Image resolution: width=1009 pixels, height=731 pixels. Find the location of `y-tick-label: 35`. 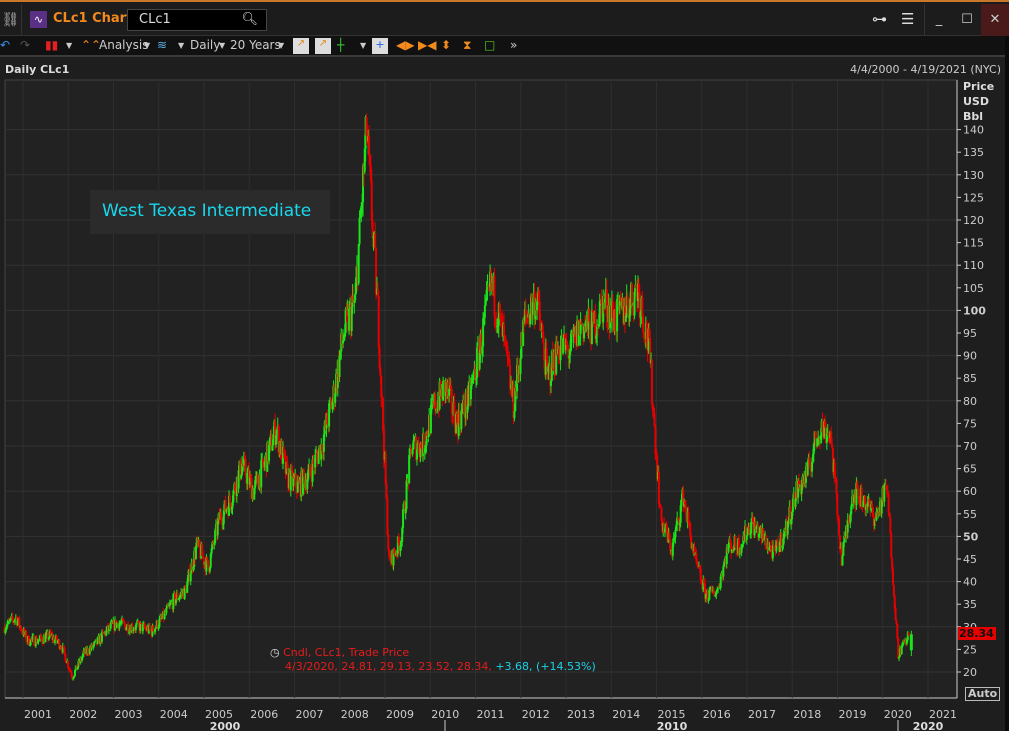

y-tick-label: 35 is located at coordinates (970, 604).